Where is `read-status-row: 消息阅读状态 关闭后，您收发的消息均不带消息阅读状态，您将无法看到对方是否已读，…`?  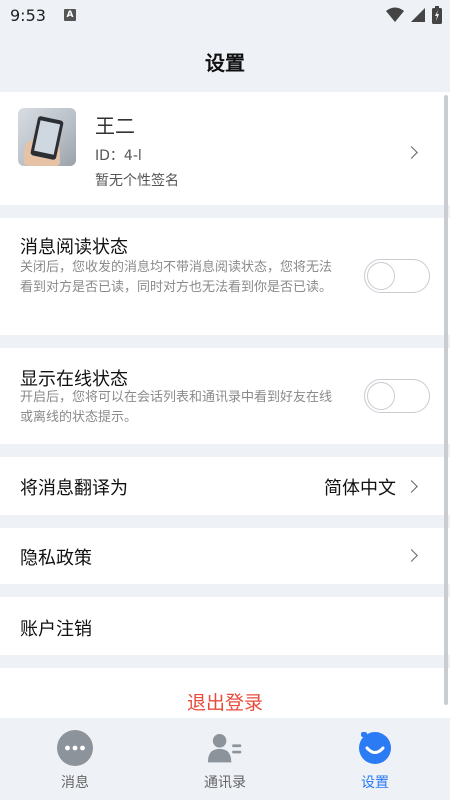 read-status-row: 消息阅读状态 关闭后，您收发的消息均不带消息阅读状态，您将无法看到对方是否已读，… is located at coordinates (225, 276).